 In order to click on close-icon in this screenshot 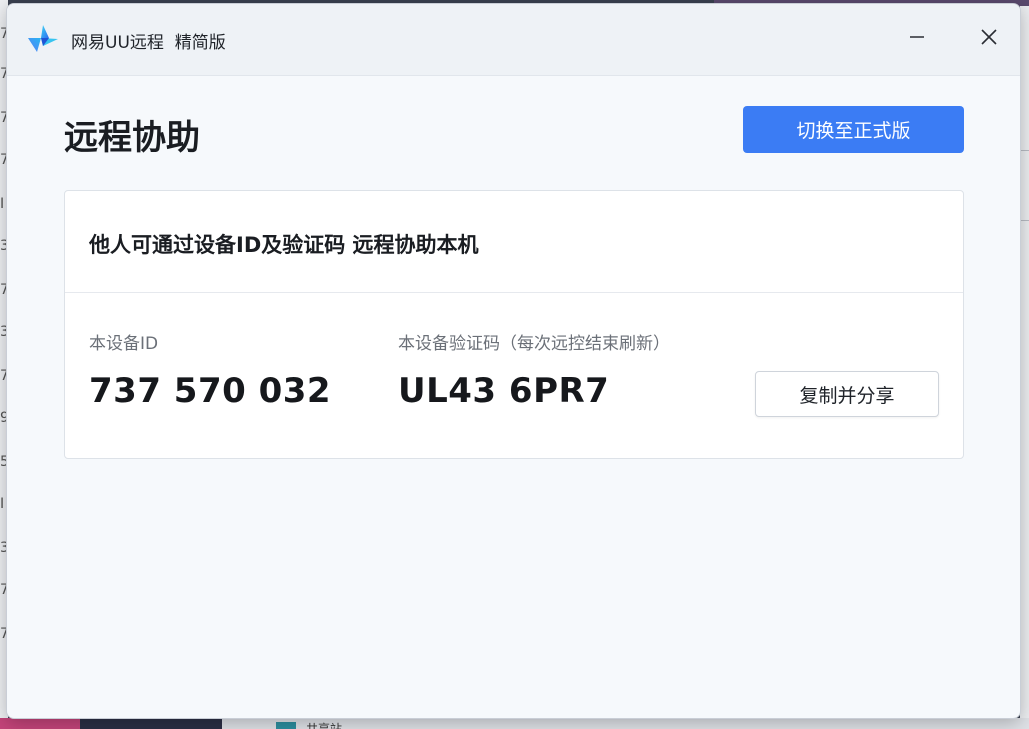, I will do `click(989, 39)`.